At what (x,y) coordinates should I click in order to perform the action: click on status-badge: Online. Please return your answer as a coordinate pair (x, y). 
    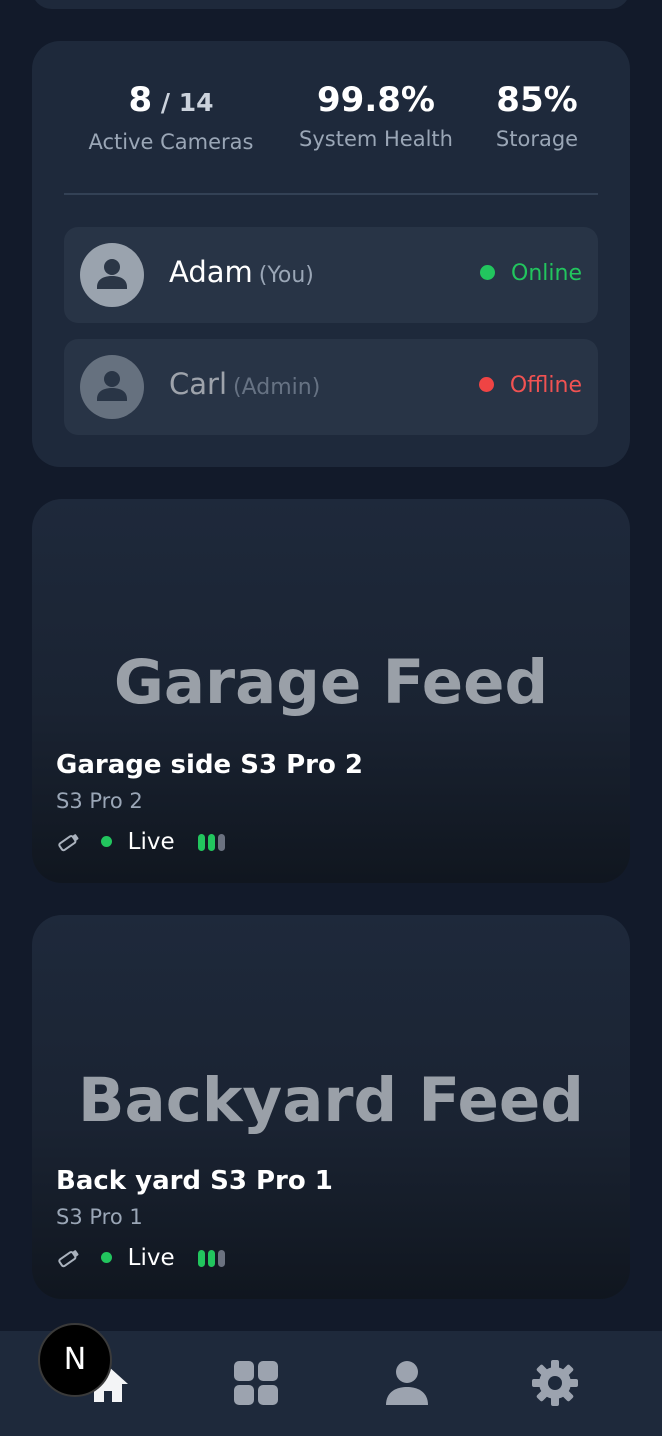
    Looking at the image, I should click on (531, 273).